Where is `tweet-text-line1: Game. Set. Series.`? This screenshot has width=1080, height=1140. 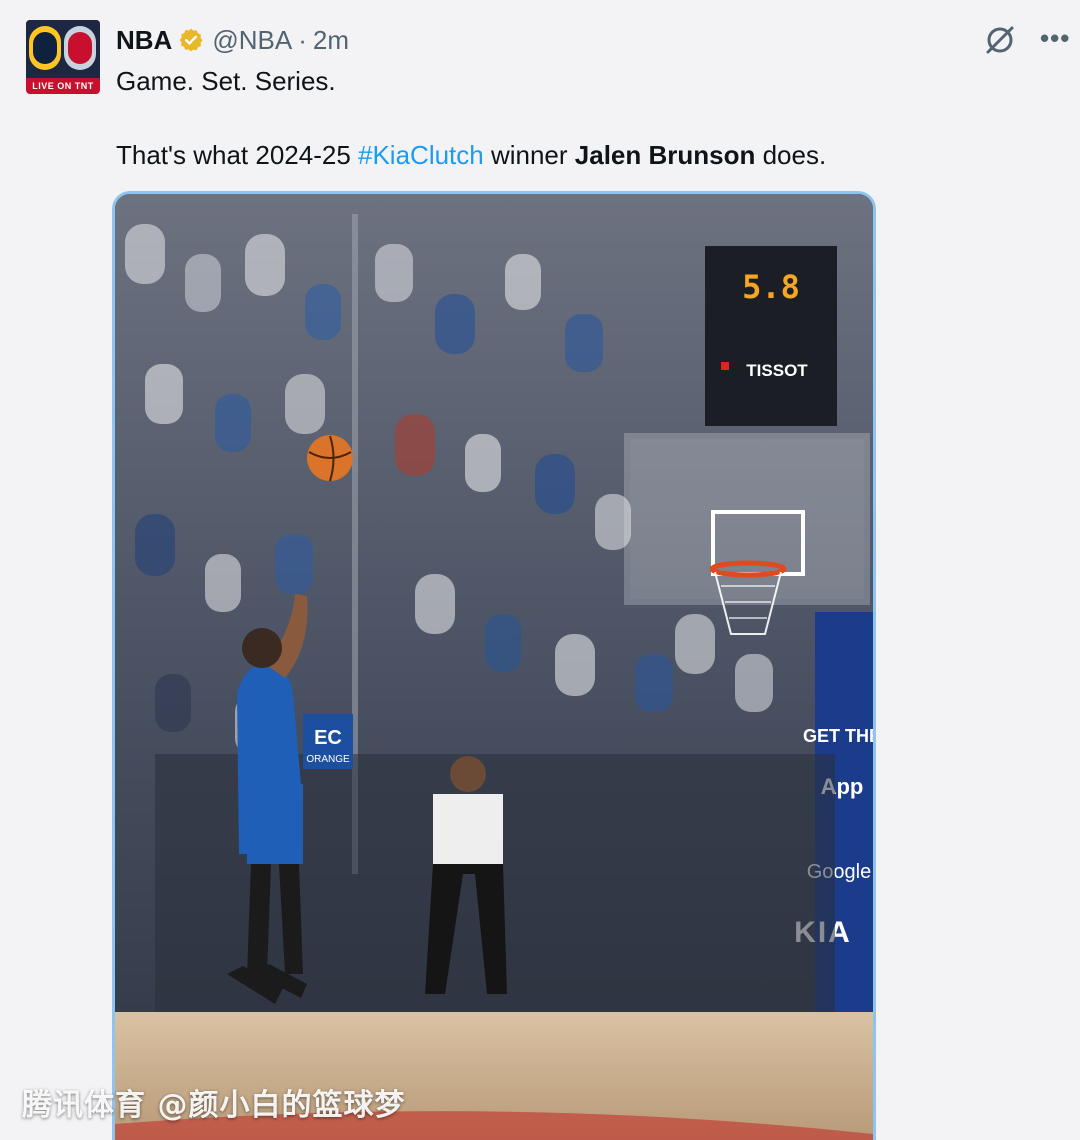
tweet-text-line1: Game. Set. Series. is located at coordinates (226, 81).